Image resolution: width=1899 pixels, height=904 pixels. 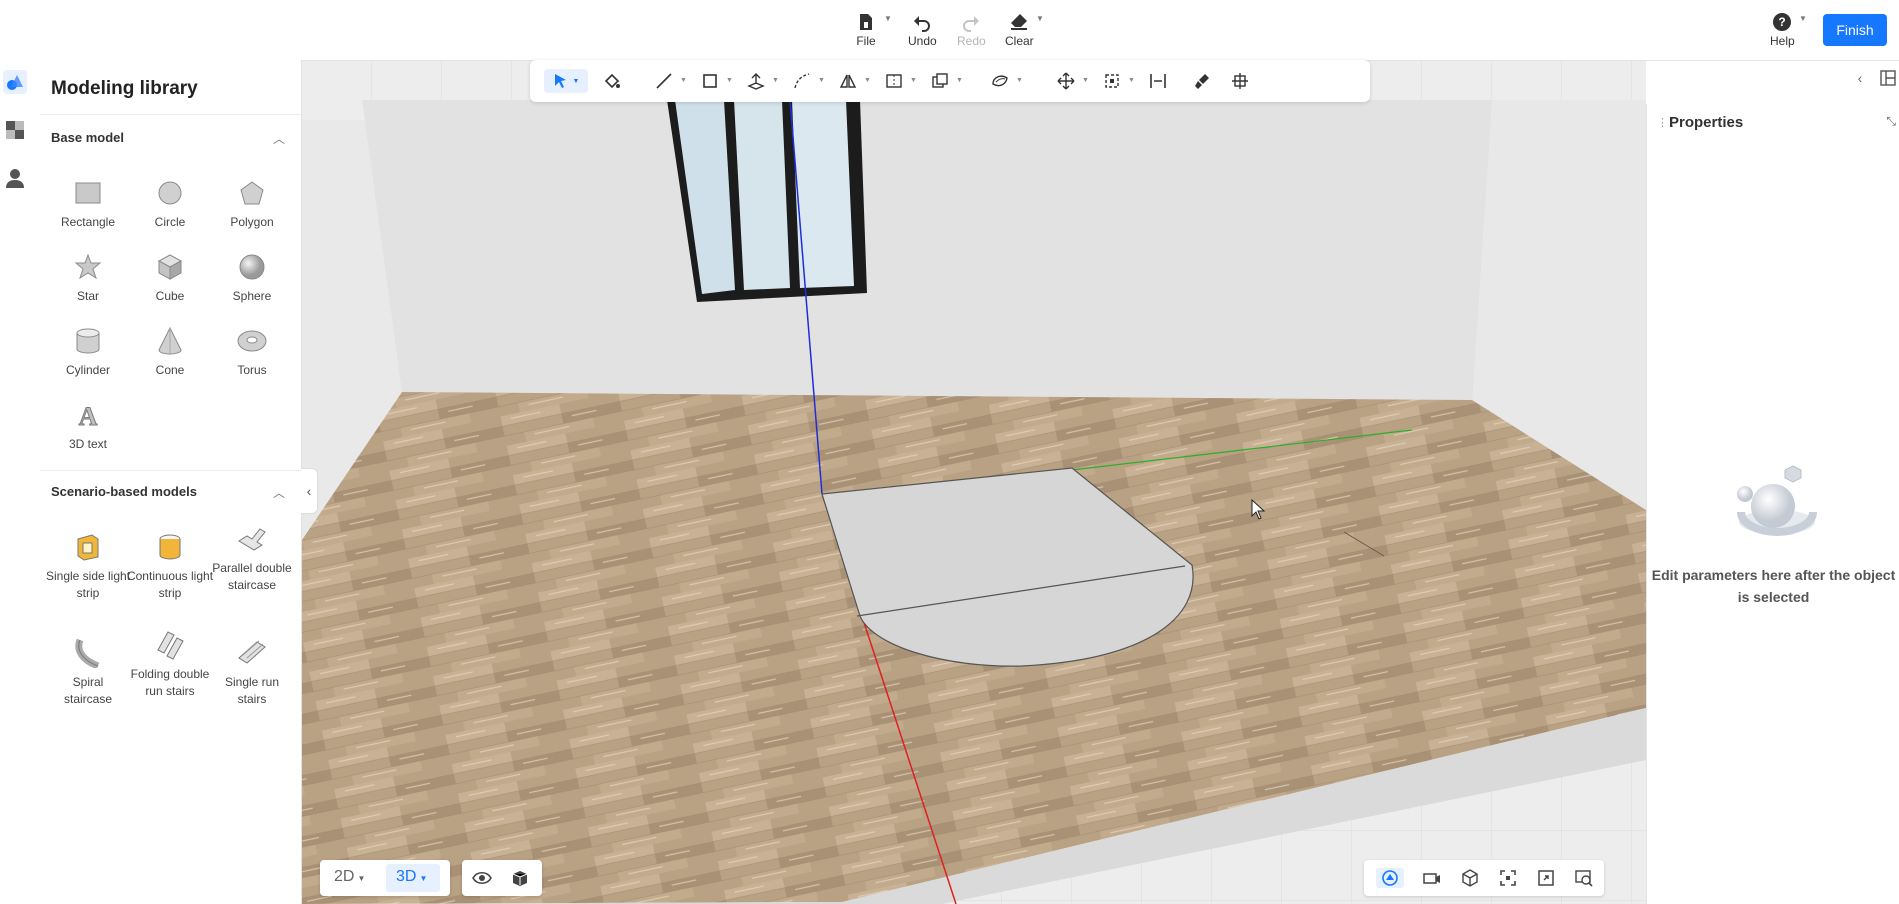 I want to click on shell-icon, so click(x=1000, y=81).